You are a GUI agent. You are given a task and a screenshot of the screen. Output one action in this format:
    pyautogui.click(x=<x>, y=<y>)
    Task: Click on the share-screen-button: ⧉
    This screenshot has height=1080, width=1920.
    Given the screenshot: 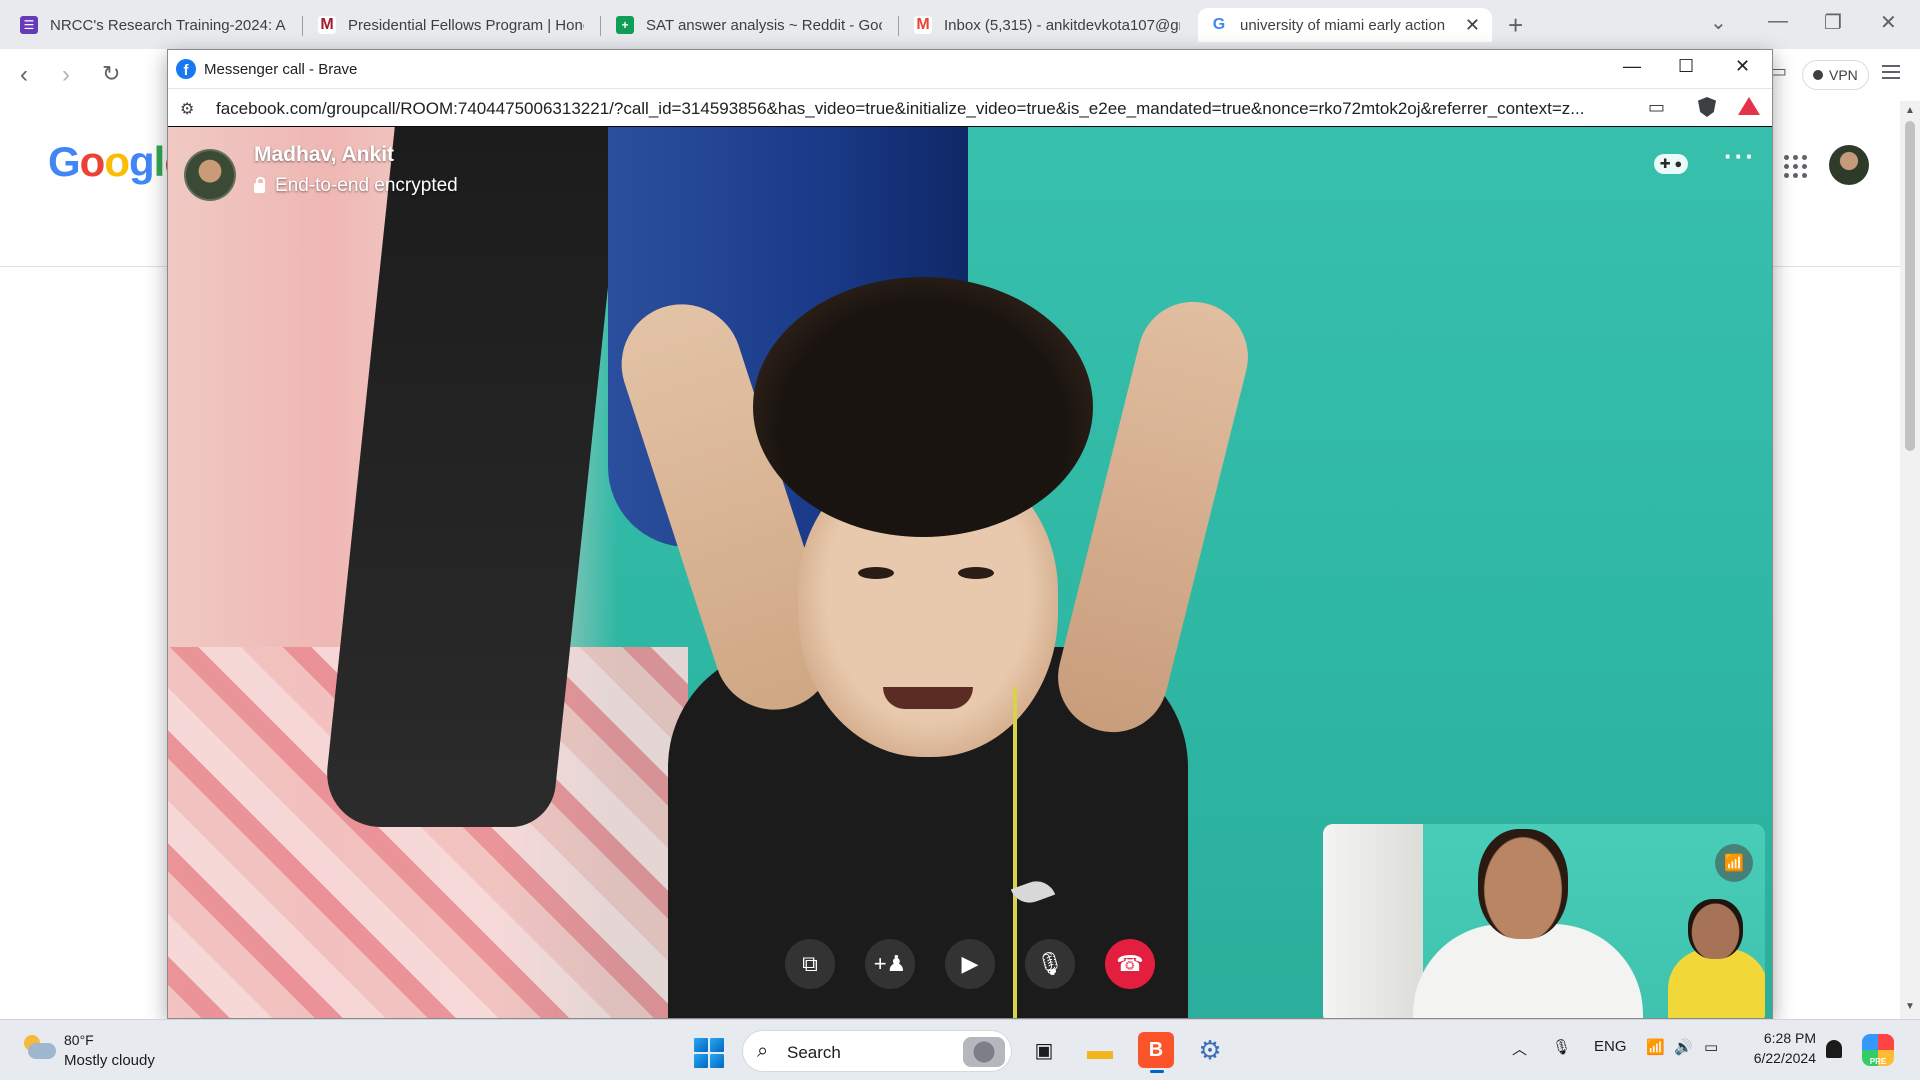 What is the action you would take?
    pyautogui.click(x=810, y=964)
    